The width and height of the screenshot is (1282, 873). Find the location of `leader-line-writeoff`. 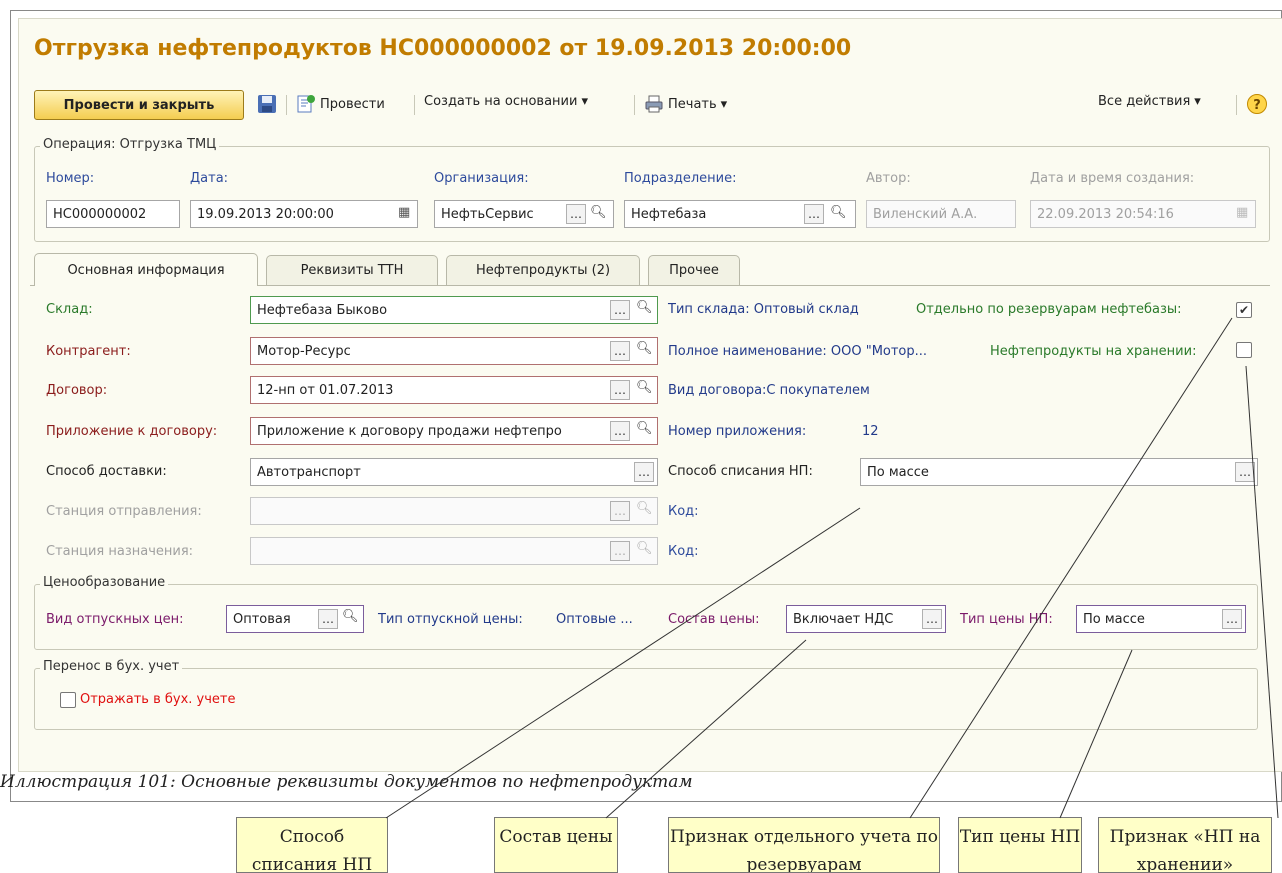

leader-line-writeoff is located at coordinates (623, 663).